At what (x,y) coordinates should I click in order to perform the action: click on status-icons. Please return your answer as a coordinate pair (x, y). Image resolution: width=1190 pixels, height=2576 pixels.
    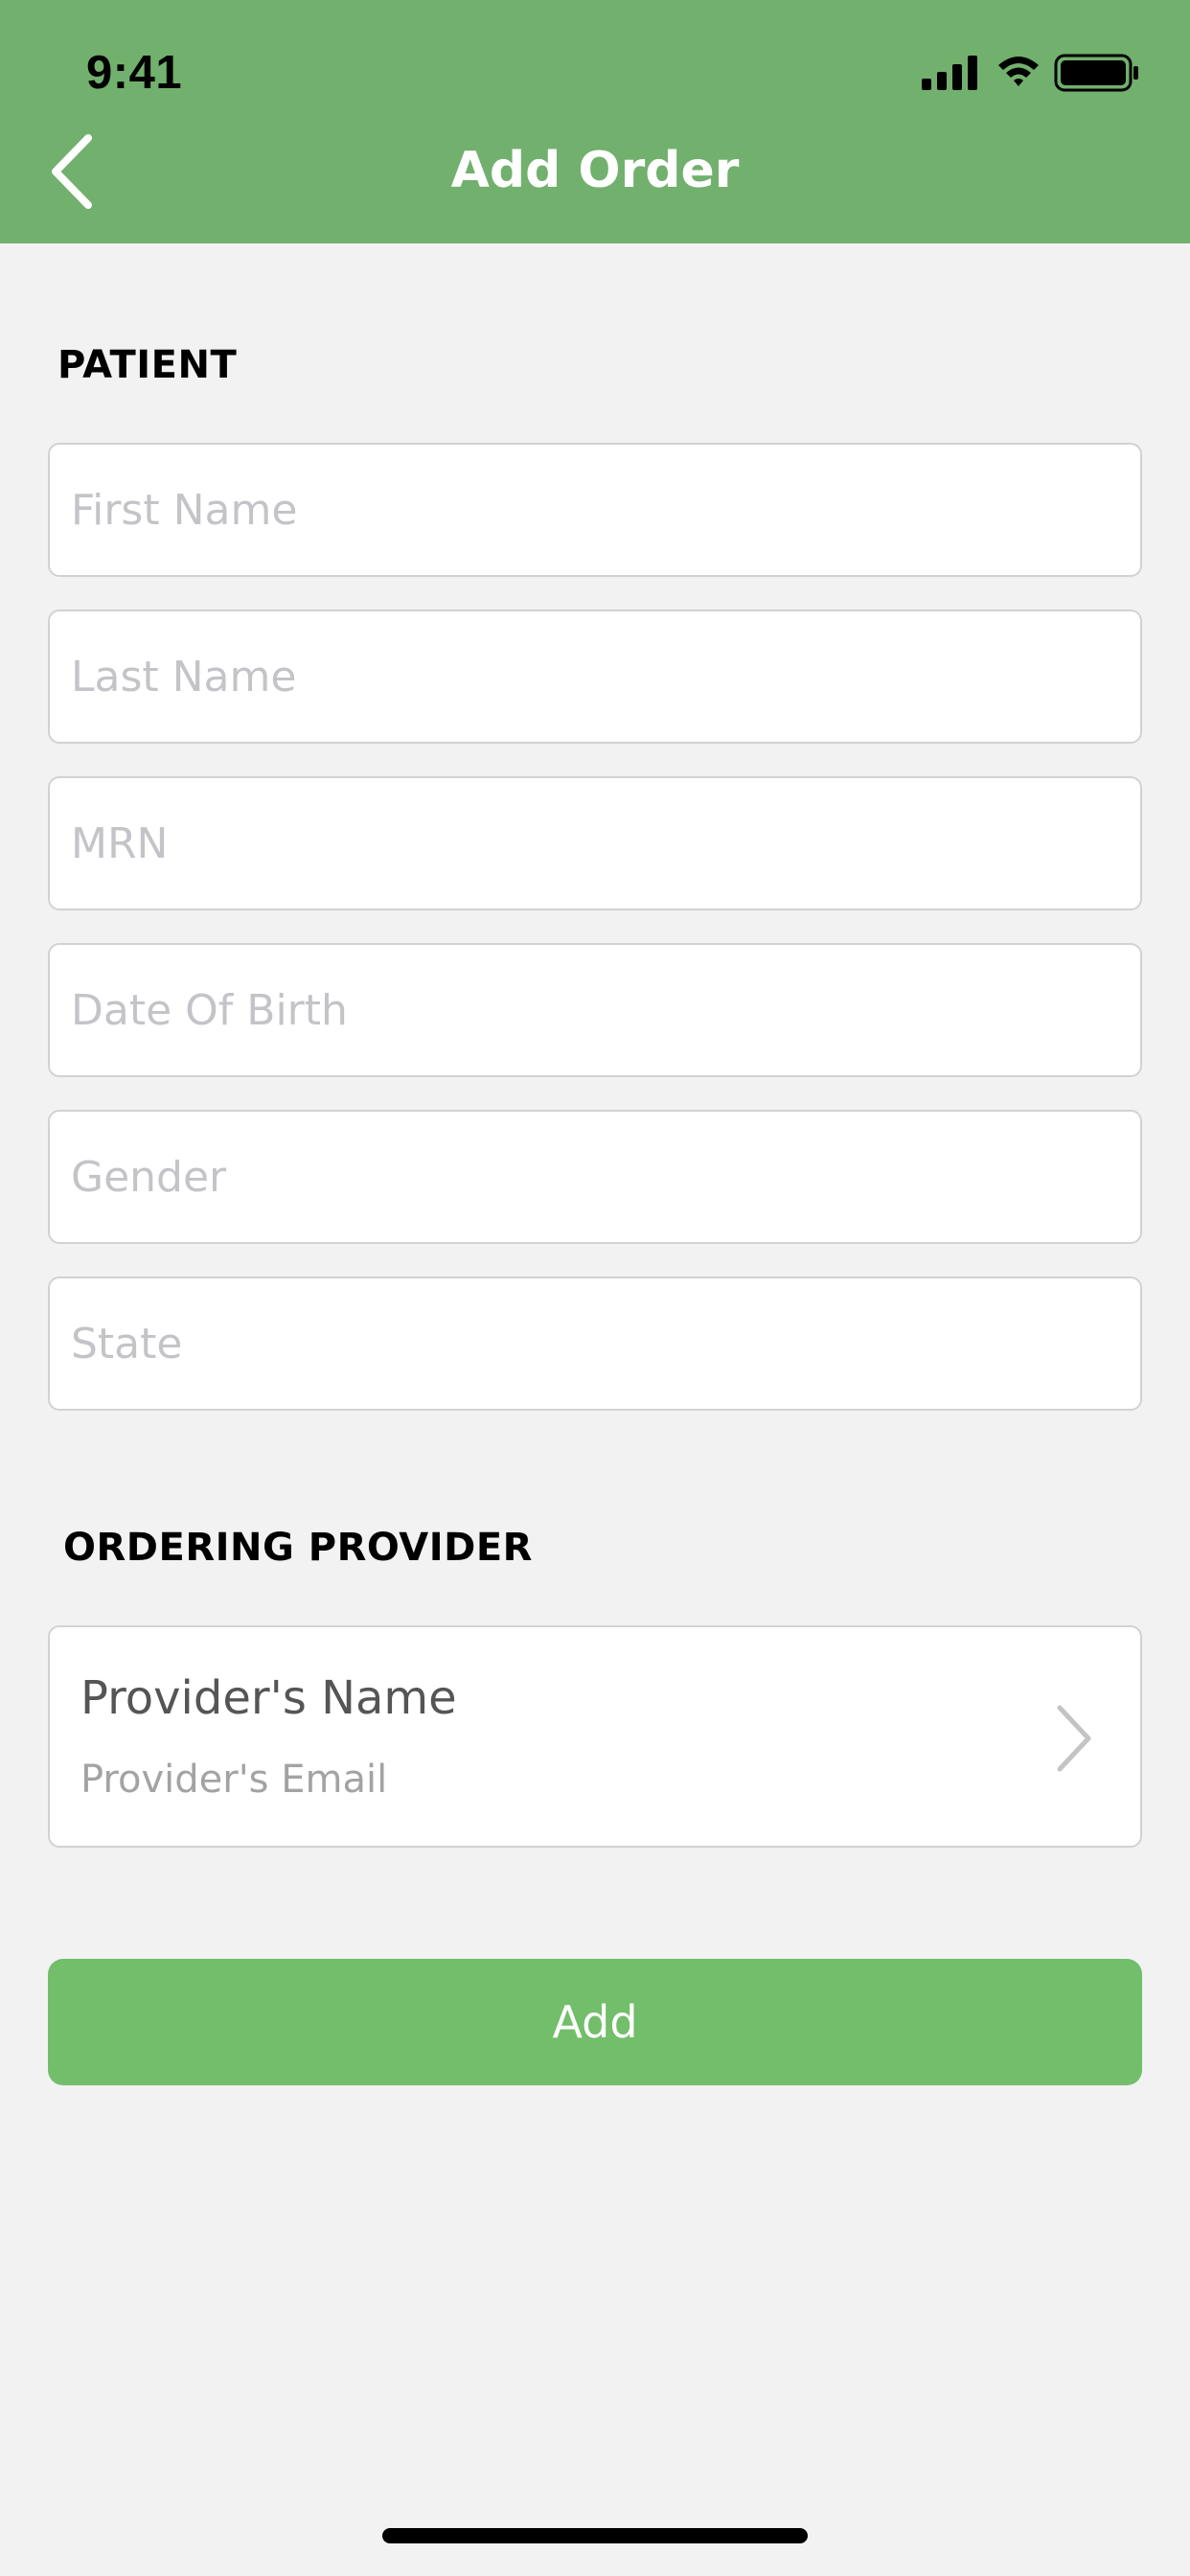
    Looking at the image, I should click on (1030, 73).